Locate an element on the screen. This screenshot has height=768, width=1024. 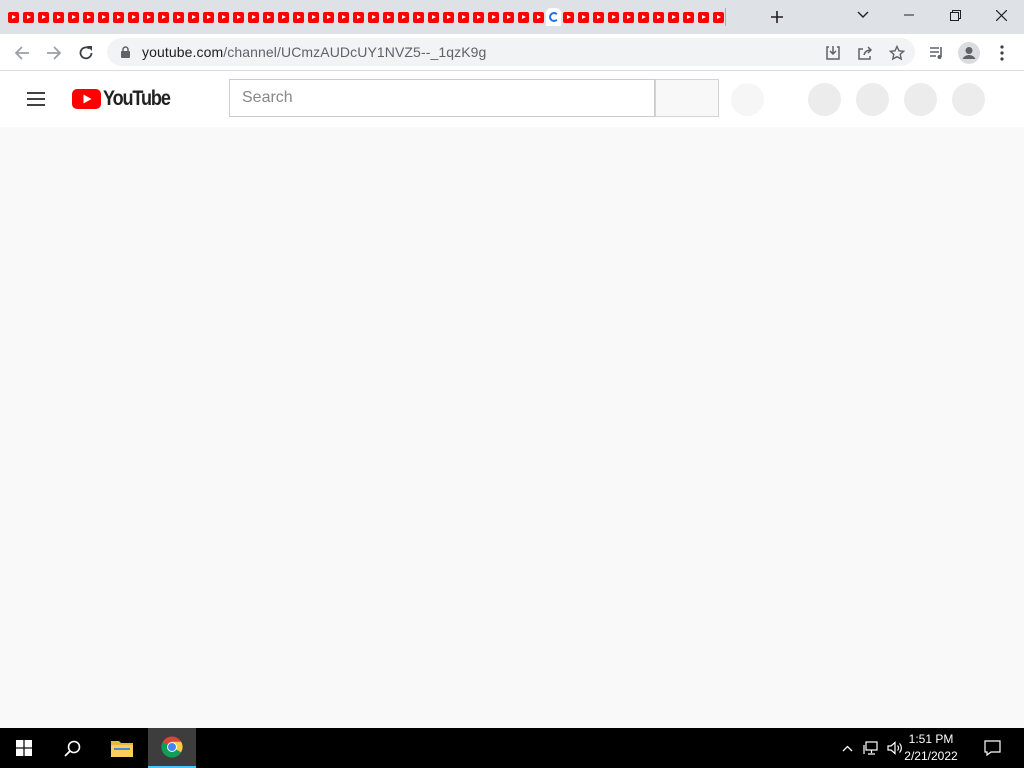
voice-search-placeholder is located at coordinates (747, 99).